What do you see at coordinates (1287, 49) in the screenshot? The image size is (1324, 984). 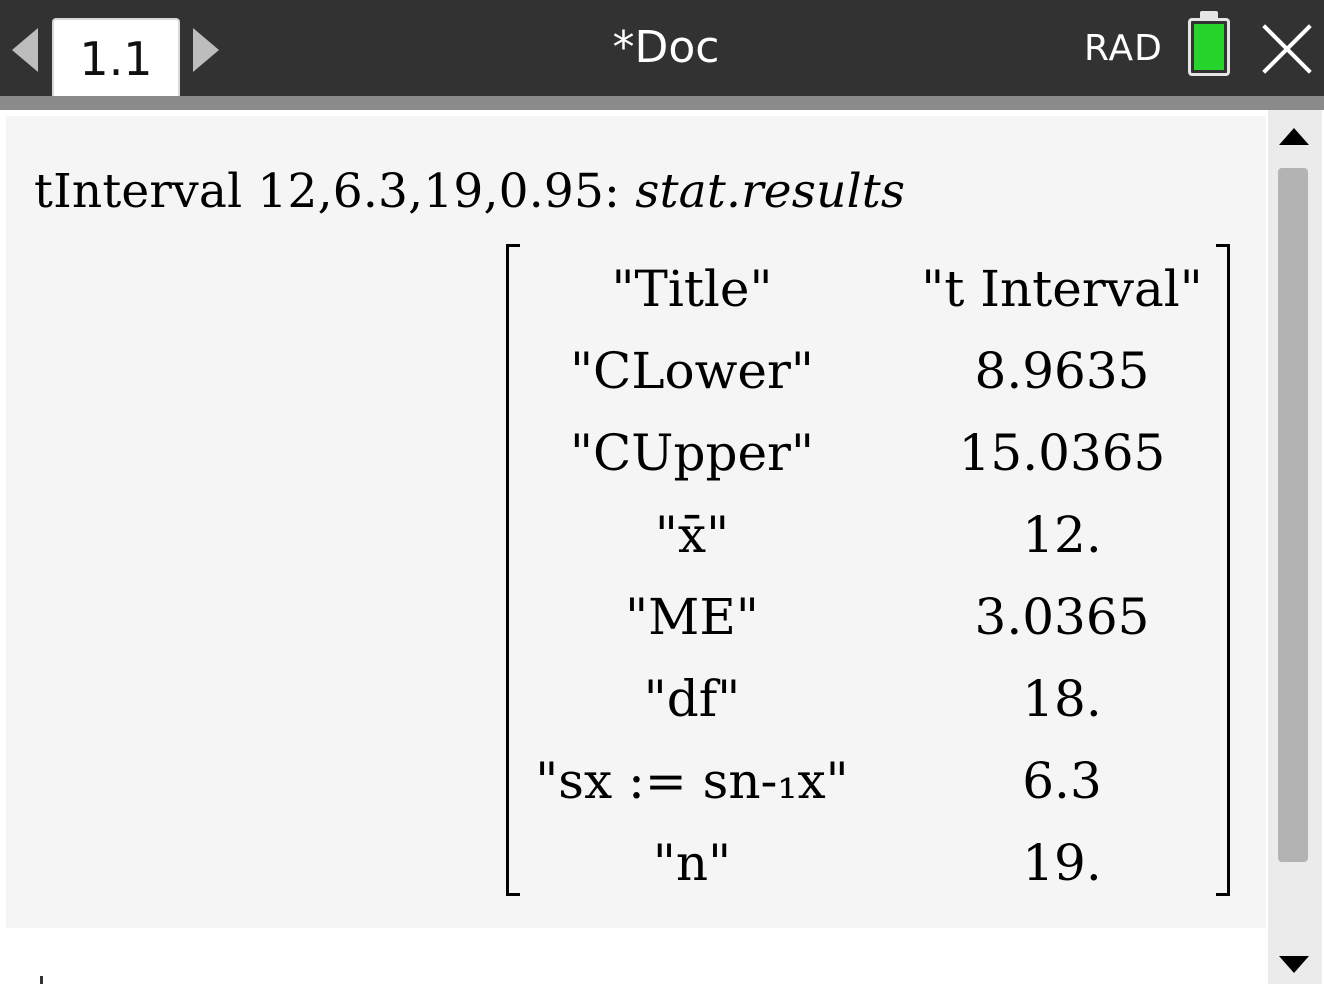 I see `close-icon` at bounding box center [1287, 49].